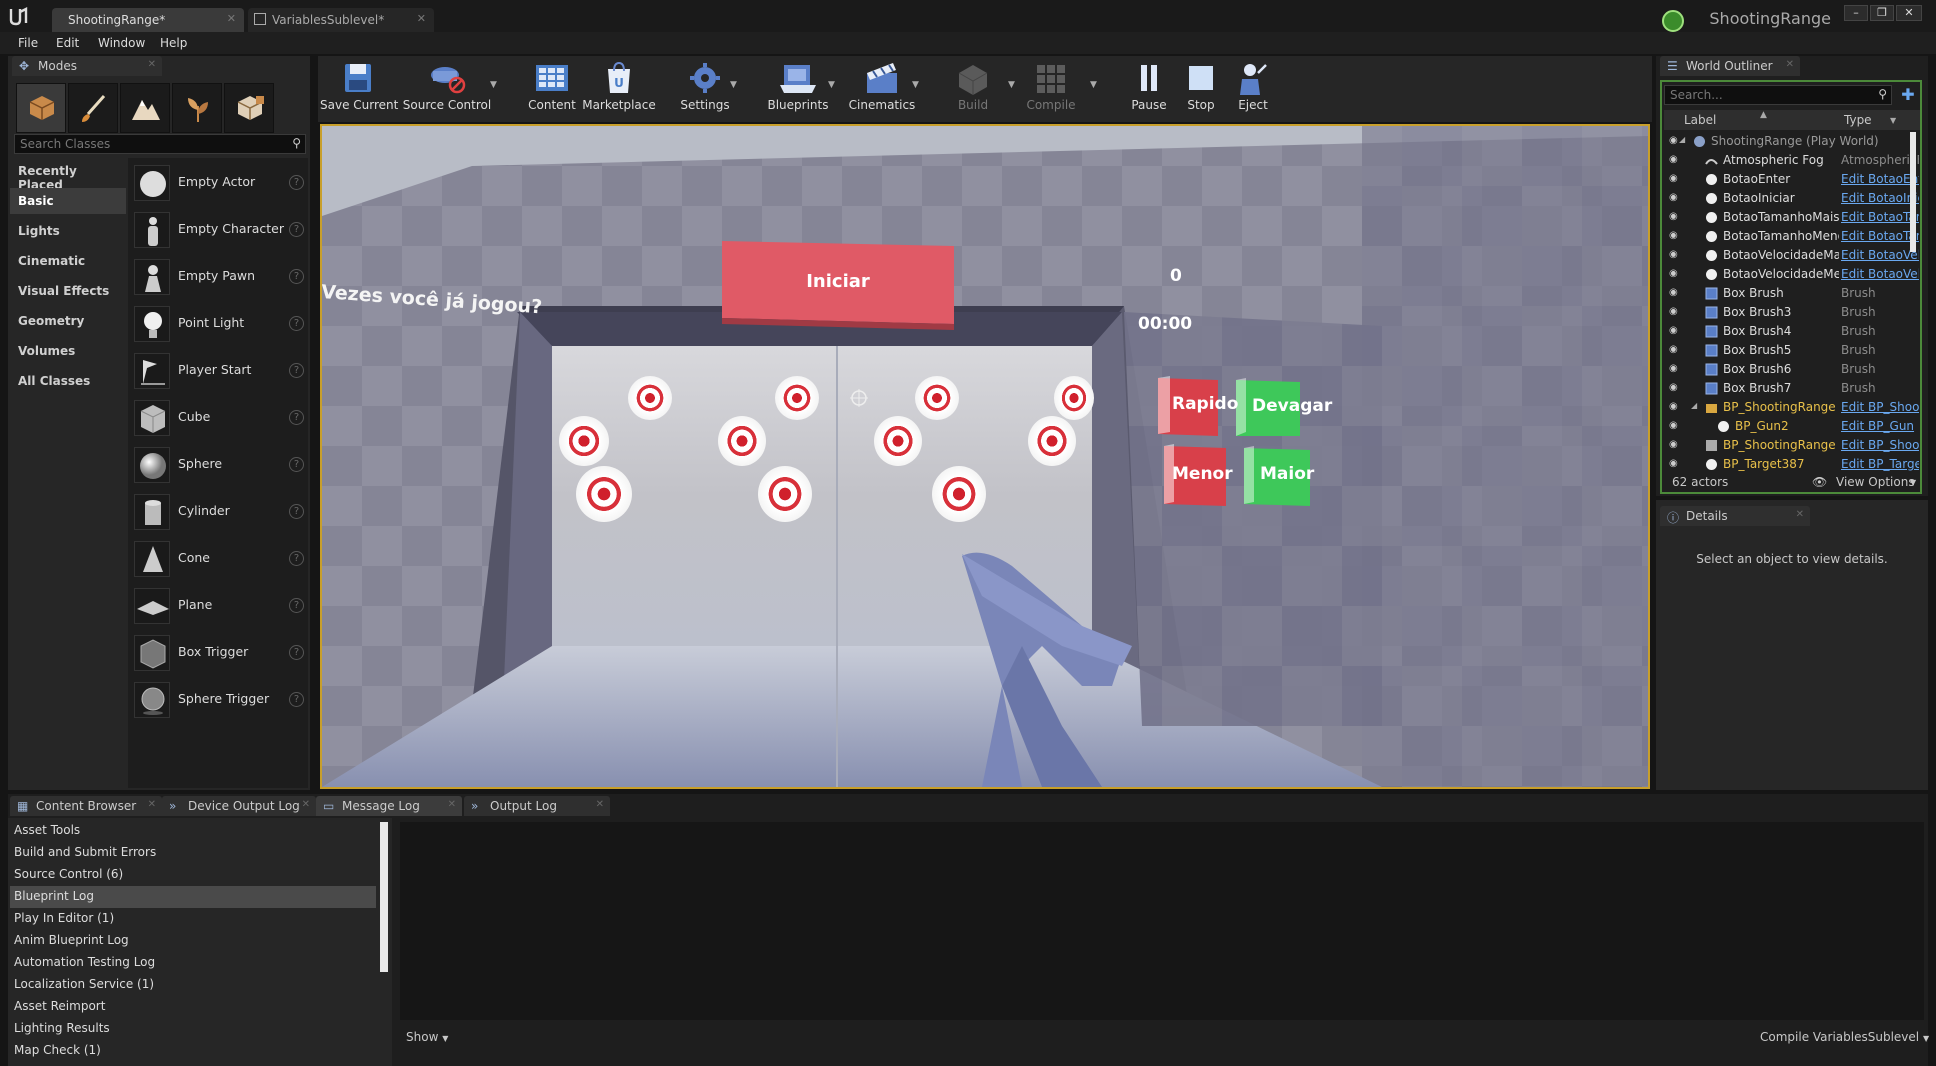 This screenshot has width=1936, height=1066. What do you see at coordinates (219, 652) in the screenshot?
I see `place-box-trigger: Box Trigger ?` at bounding box center [219, 652].